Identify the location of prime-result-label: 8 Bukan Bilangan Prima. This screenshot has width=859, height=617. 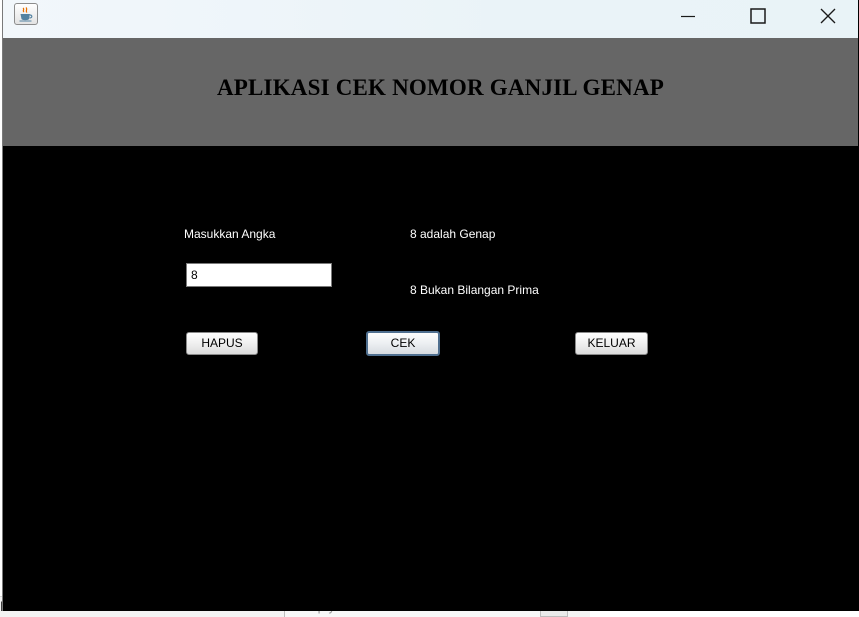
(474, 290).